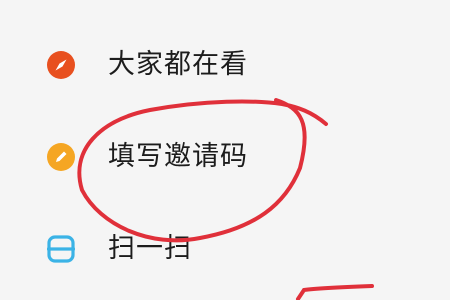  What do you see at coordinates (61, 249) in the screenshot?
I see `scan-icon` at bounding box center [61, 249].